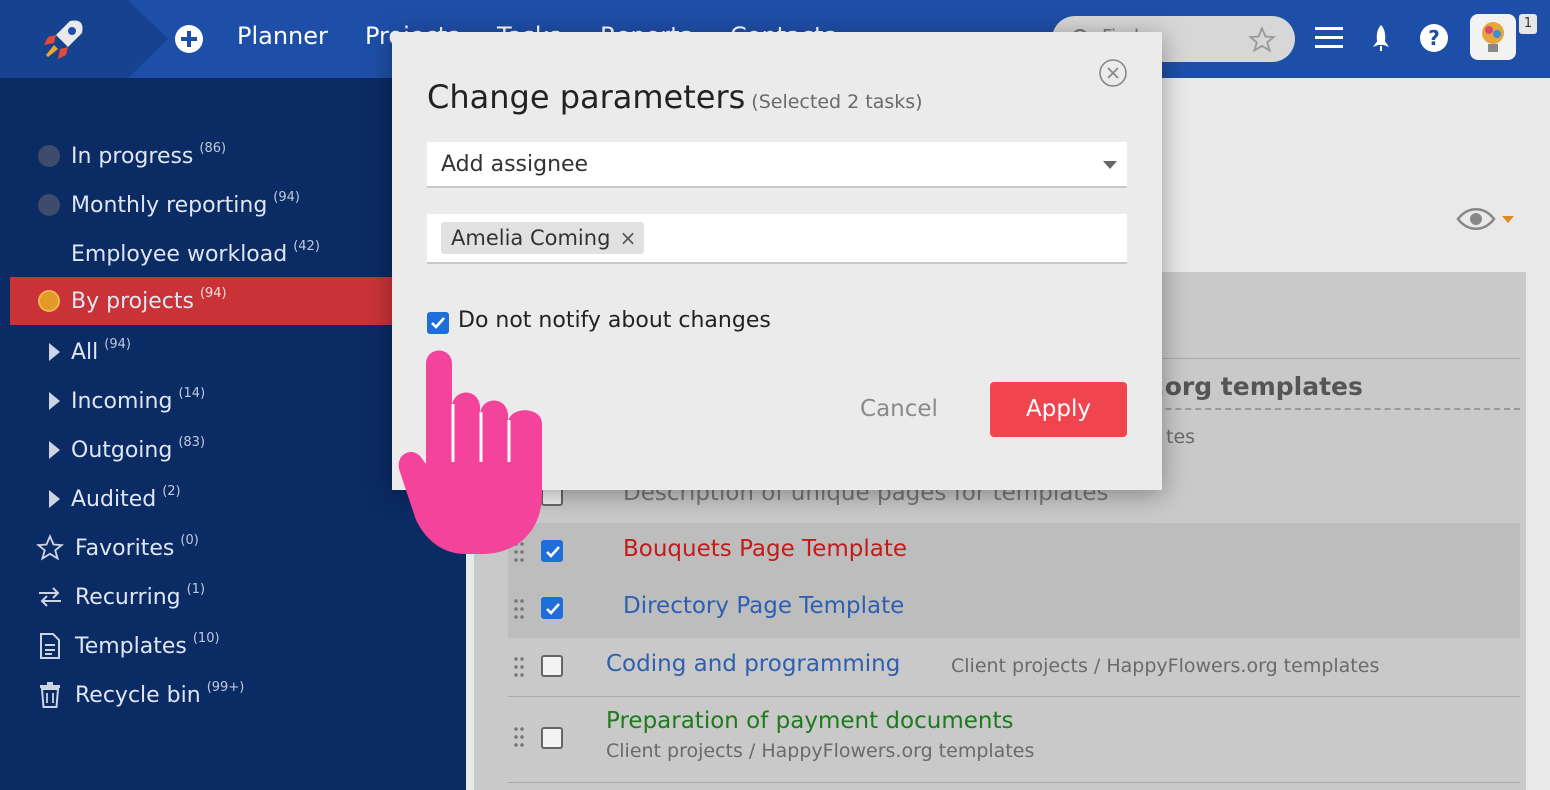  I want to click on sidebar-item-label: By projects, so click(132, 301).